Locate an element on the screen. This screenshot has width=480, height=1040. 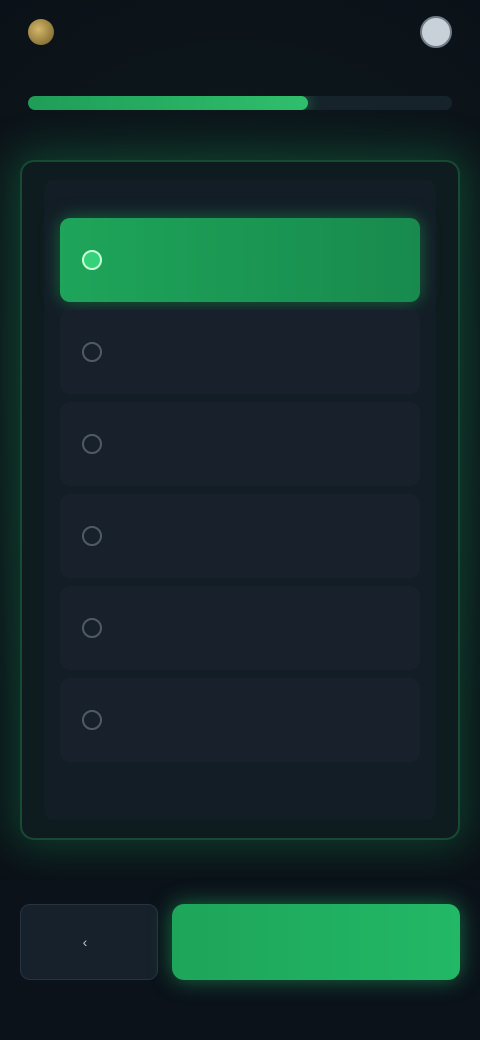
continue-button is located at coordinates (316, 942).